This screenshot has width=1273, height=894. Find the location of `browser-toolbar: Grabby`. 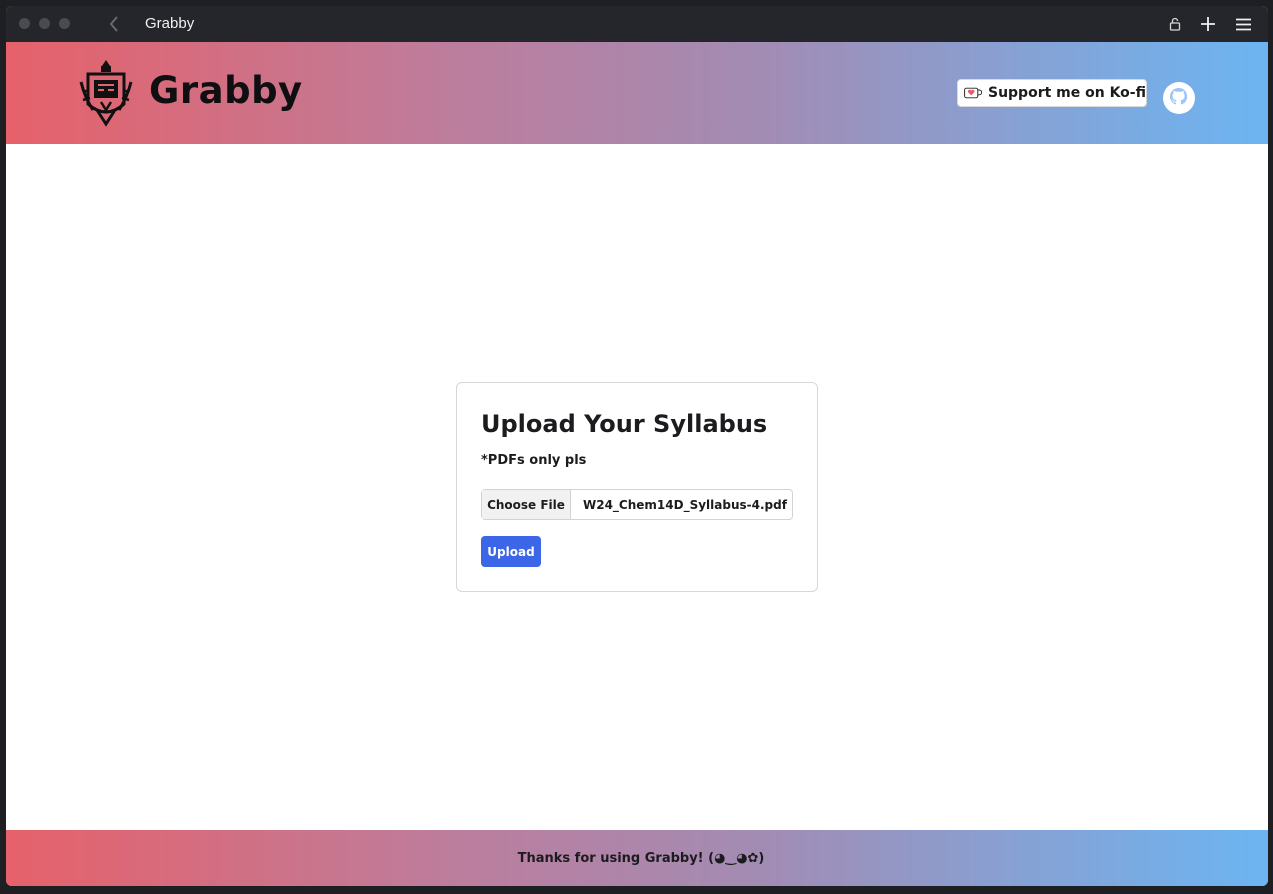

browser-toolbar: Grabby is located at coordinates (637, 24).